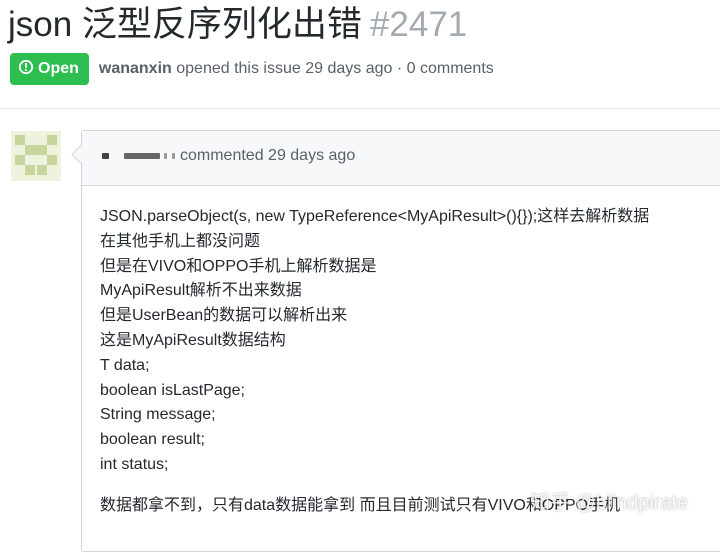  I want to click on issue-title: json 泛型反序列化出错 #2471, so click(237, 25).